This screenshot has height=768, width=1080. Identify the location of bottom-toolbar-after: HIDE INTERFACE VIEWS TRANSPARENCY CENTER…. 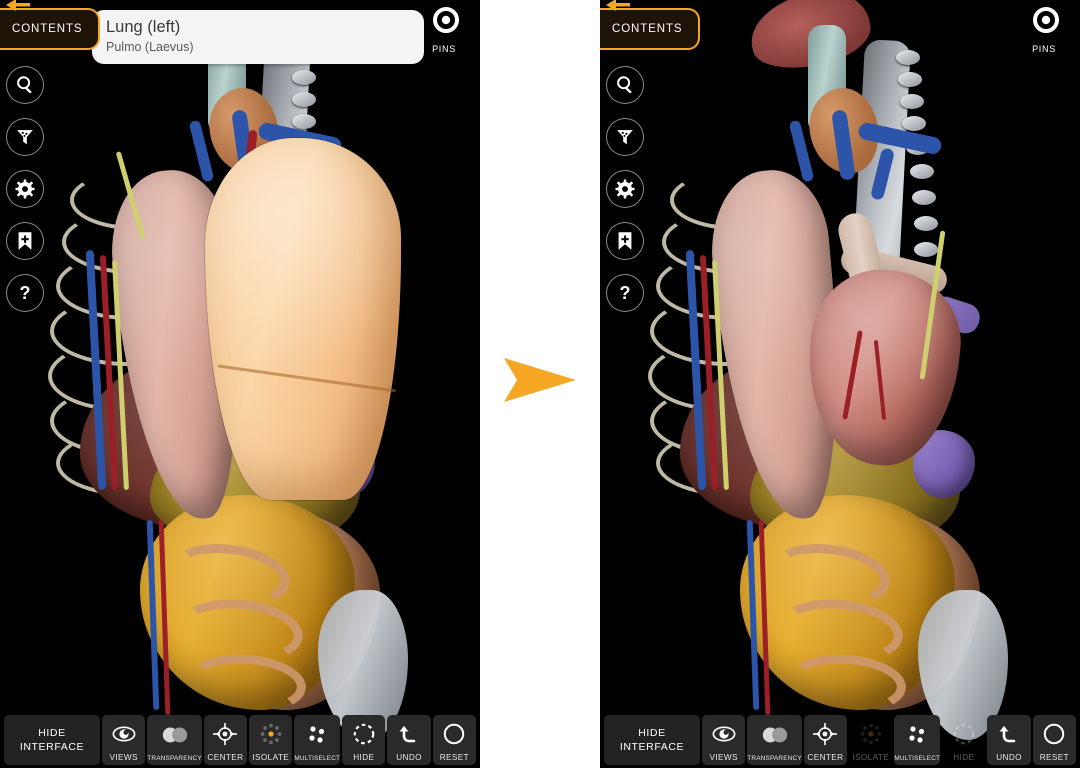
(840, 741).